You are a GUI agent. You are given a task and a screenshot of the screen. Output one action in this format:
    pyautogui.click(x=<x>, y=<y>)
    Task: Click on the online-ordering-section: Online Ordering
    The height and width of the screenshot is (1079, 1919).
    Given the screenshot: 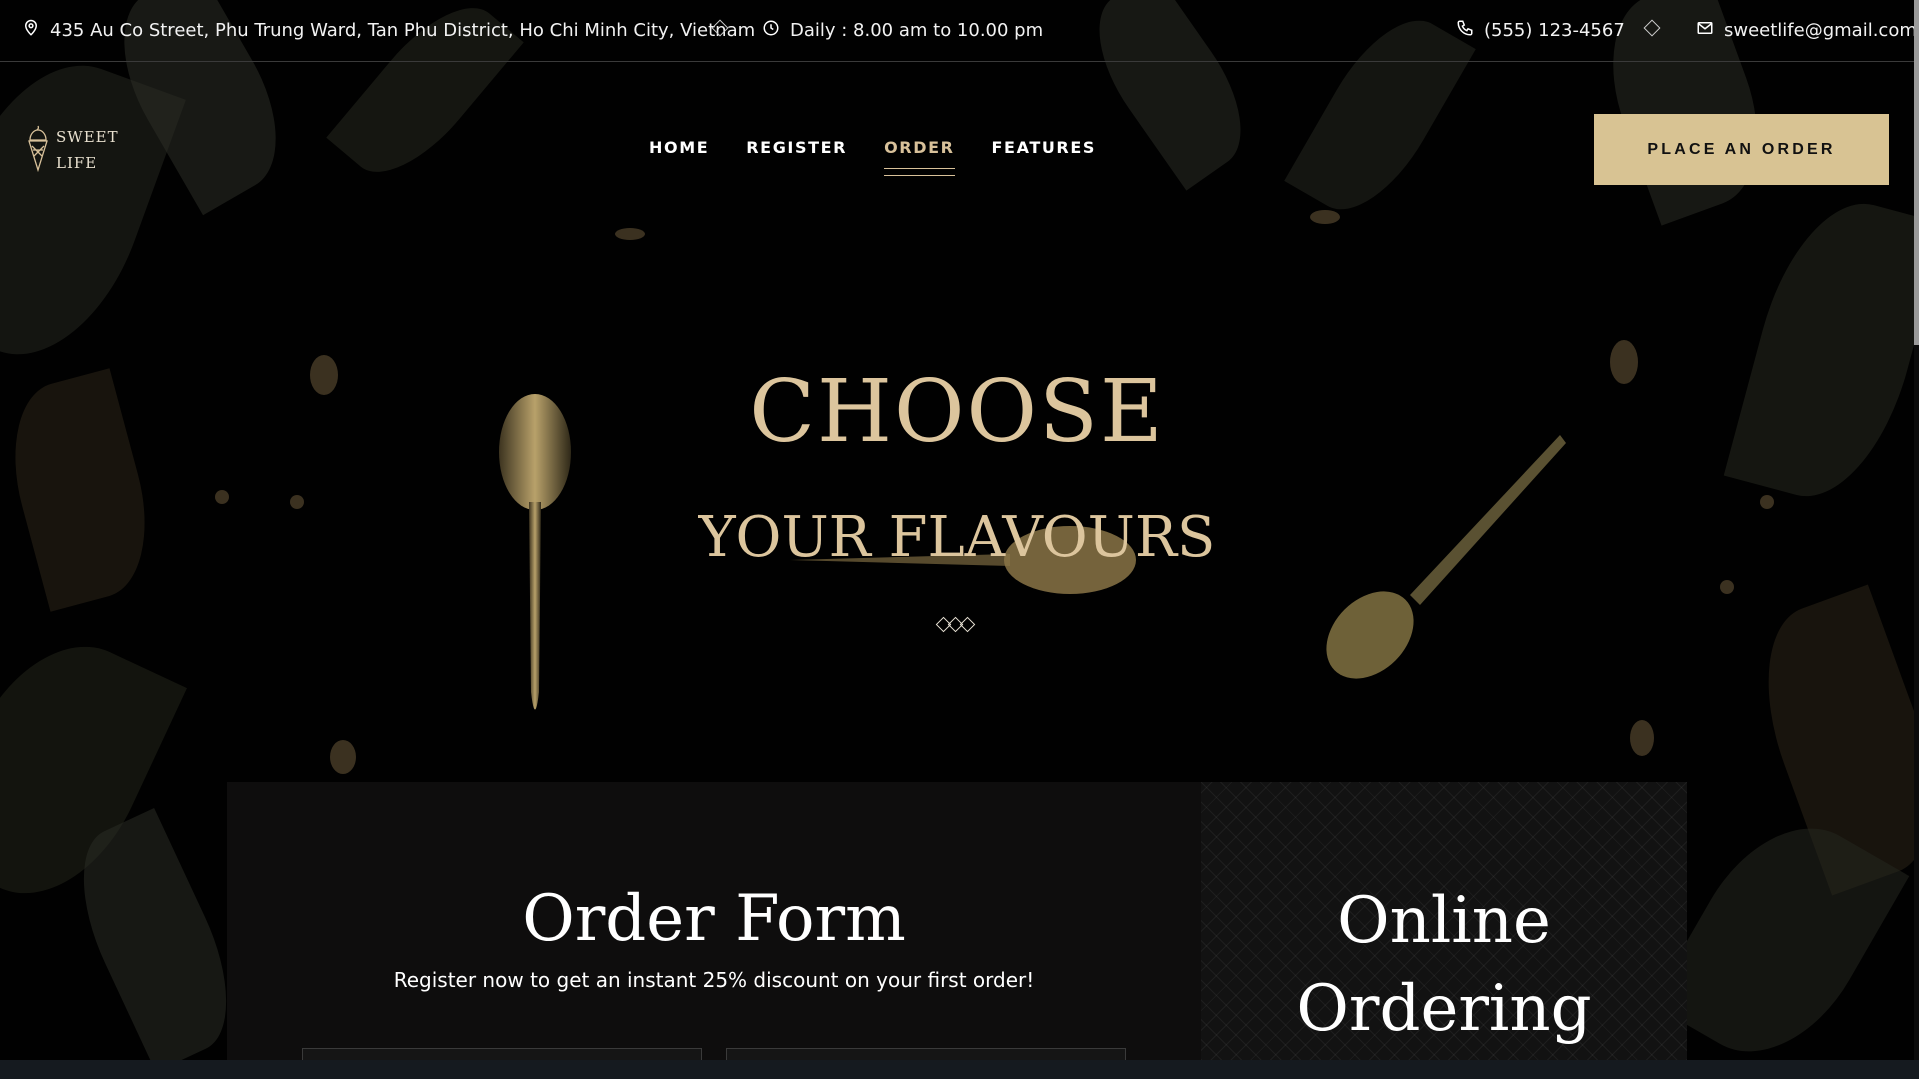 What is the action you would take?
    pyautogui.click(x=1444, y=921)
    